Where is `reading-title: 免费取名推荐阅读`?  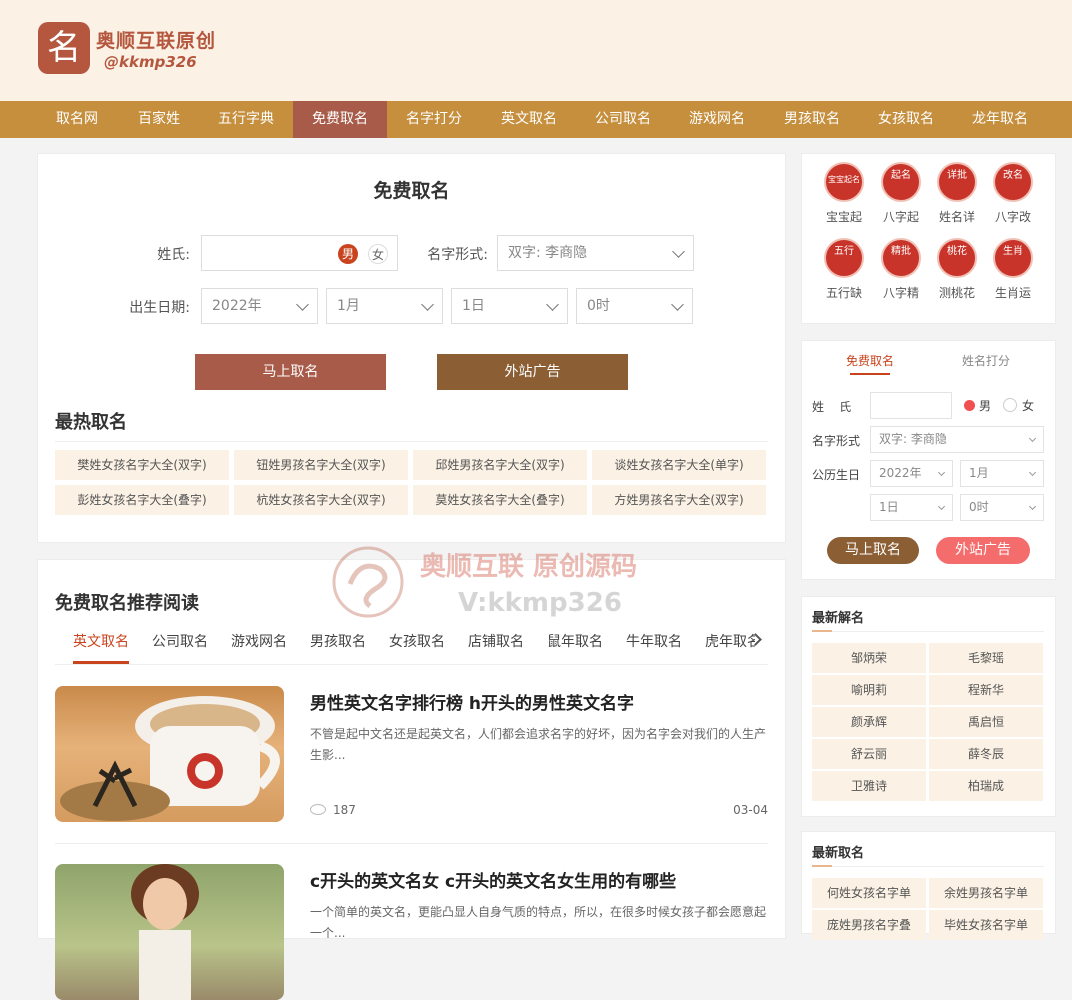 reading-title: 免费取名推荐阅读 is located at coordinates (127, 603).